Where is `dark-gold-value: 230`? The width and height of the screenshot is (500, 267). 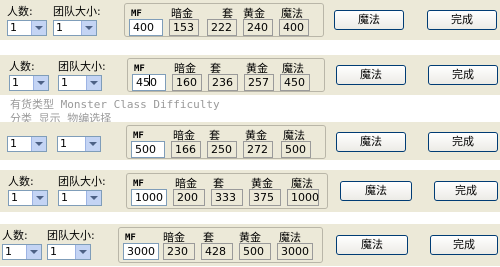 dark-gold-value: 230 is located at coordinates (179, 251).